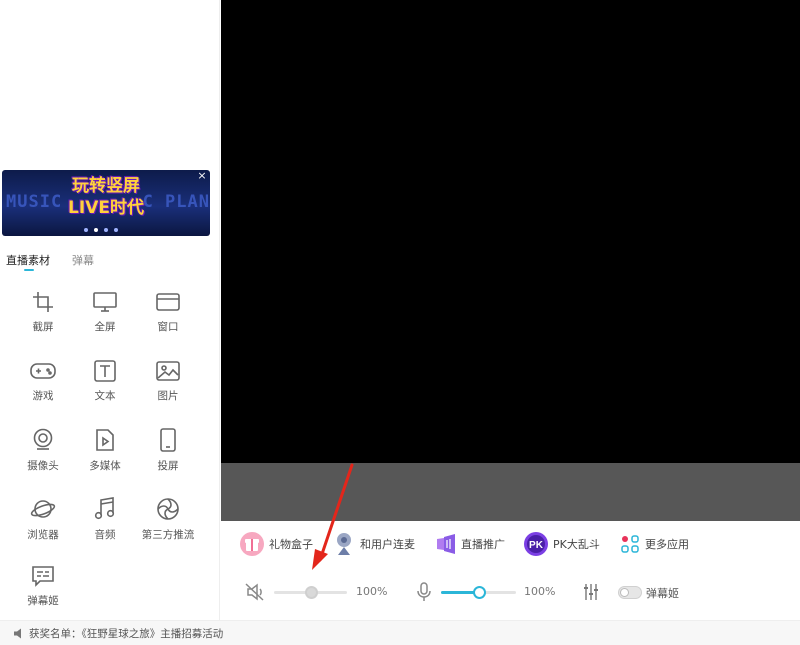 The image size is (800, 645). Describe the element at coordinates (168, 327) in the screenshot. I see `tool-label: 窗口` at that location.